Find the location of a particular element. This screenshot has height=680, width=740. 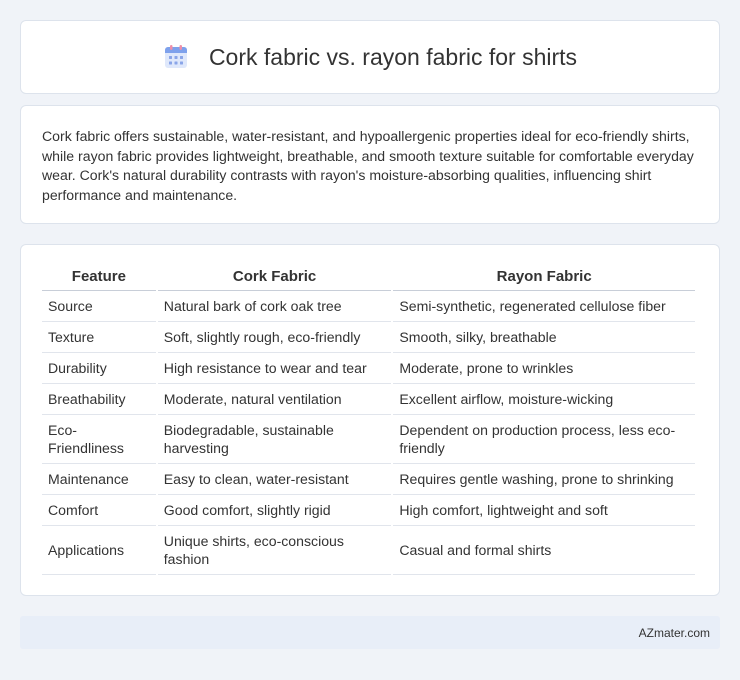

rayon-cell: Smooth, silky, breathable is located at coordinates (544, 337).